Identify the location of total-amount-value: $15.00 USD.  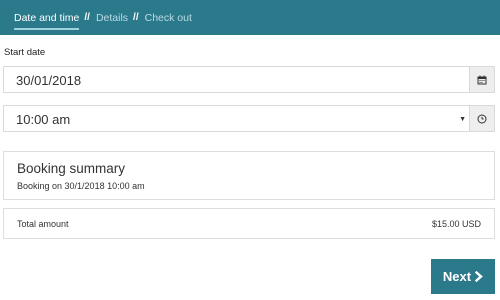
(456, 224).